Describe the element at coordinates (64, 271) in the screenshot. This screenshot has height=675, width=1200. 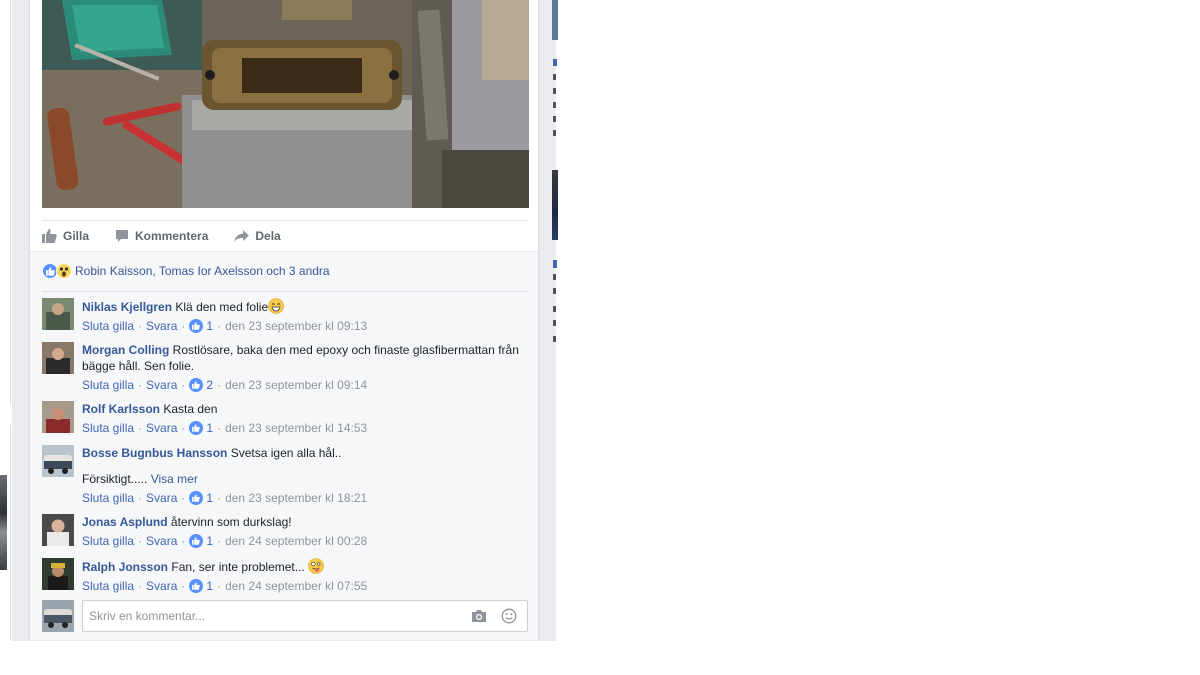
I see `wow-reaction-icon` at that location.